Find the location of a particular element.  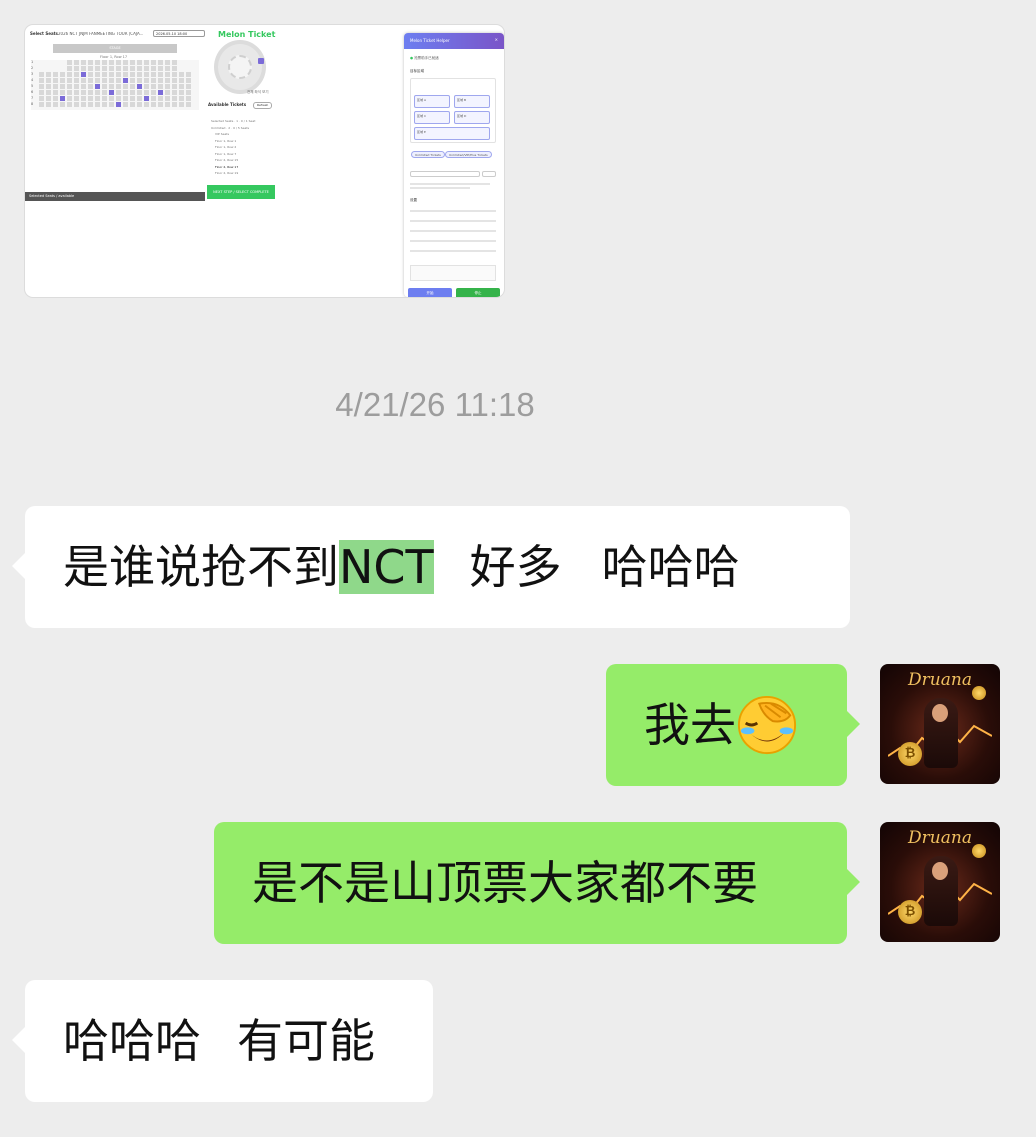

helper-card-b: 区域 B is located at coordinates (472, 101).